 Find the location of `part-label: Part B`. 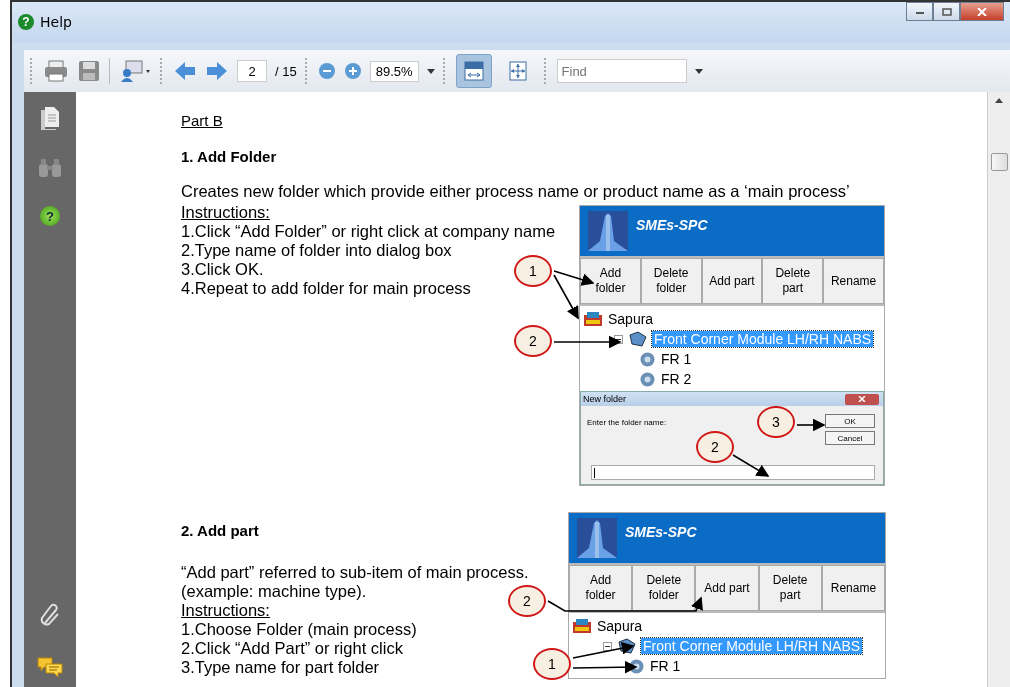

part-label: Part B is located at coordinates (202, 121).